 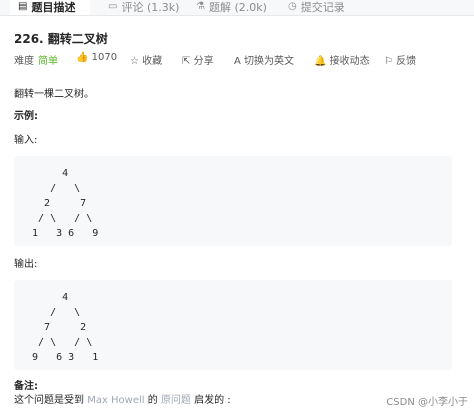 I want to click on history-icon: ◷, so click(x=292, y=6).